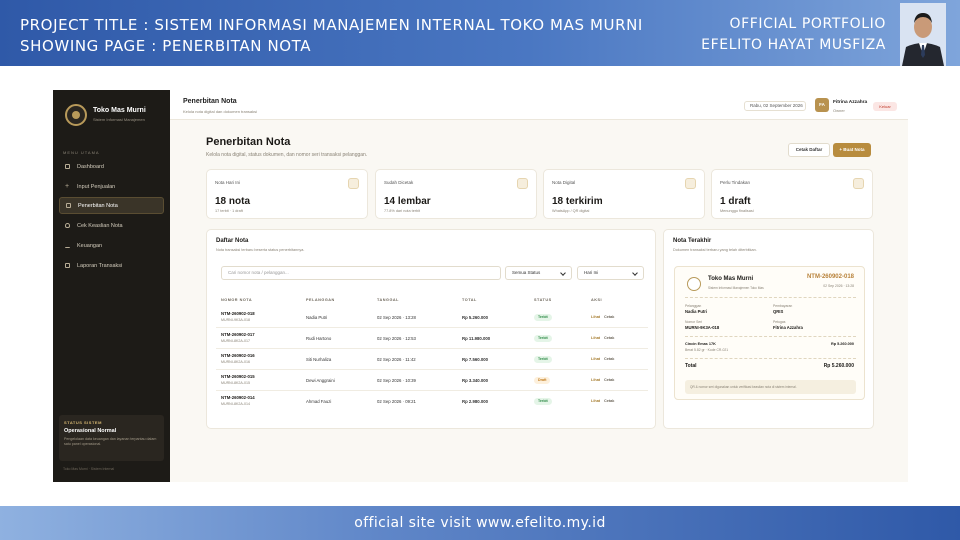 Image resolution: width=960 pixels, height=540 pixels. Describe the element at coordinates (76, 115) in the screenshot. I see `shop-logo` at that location.